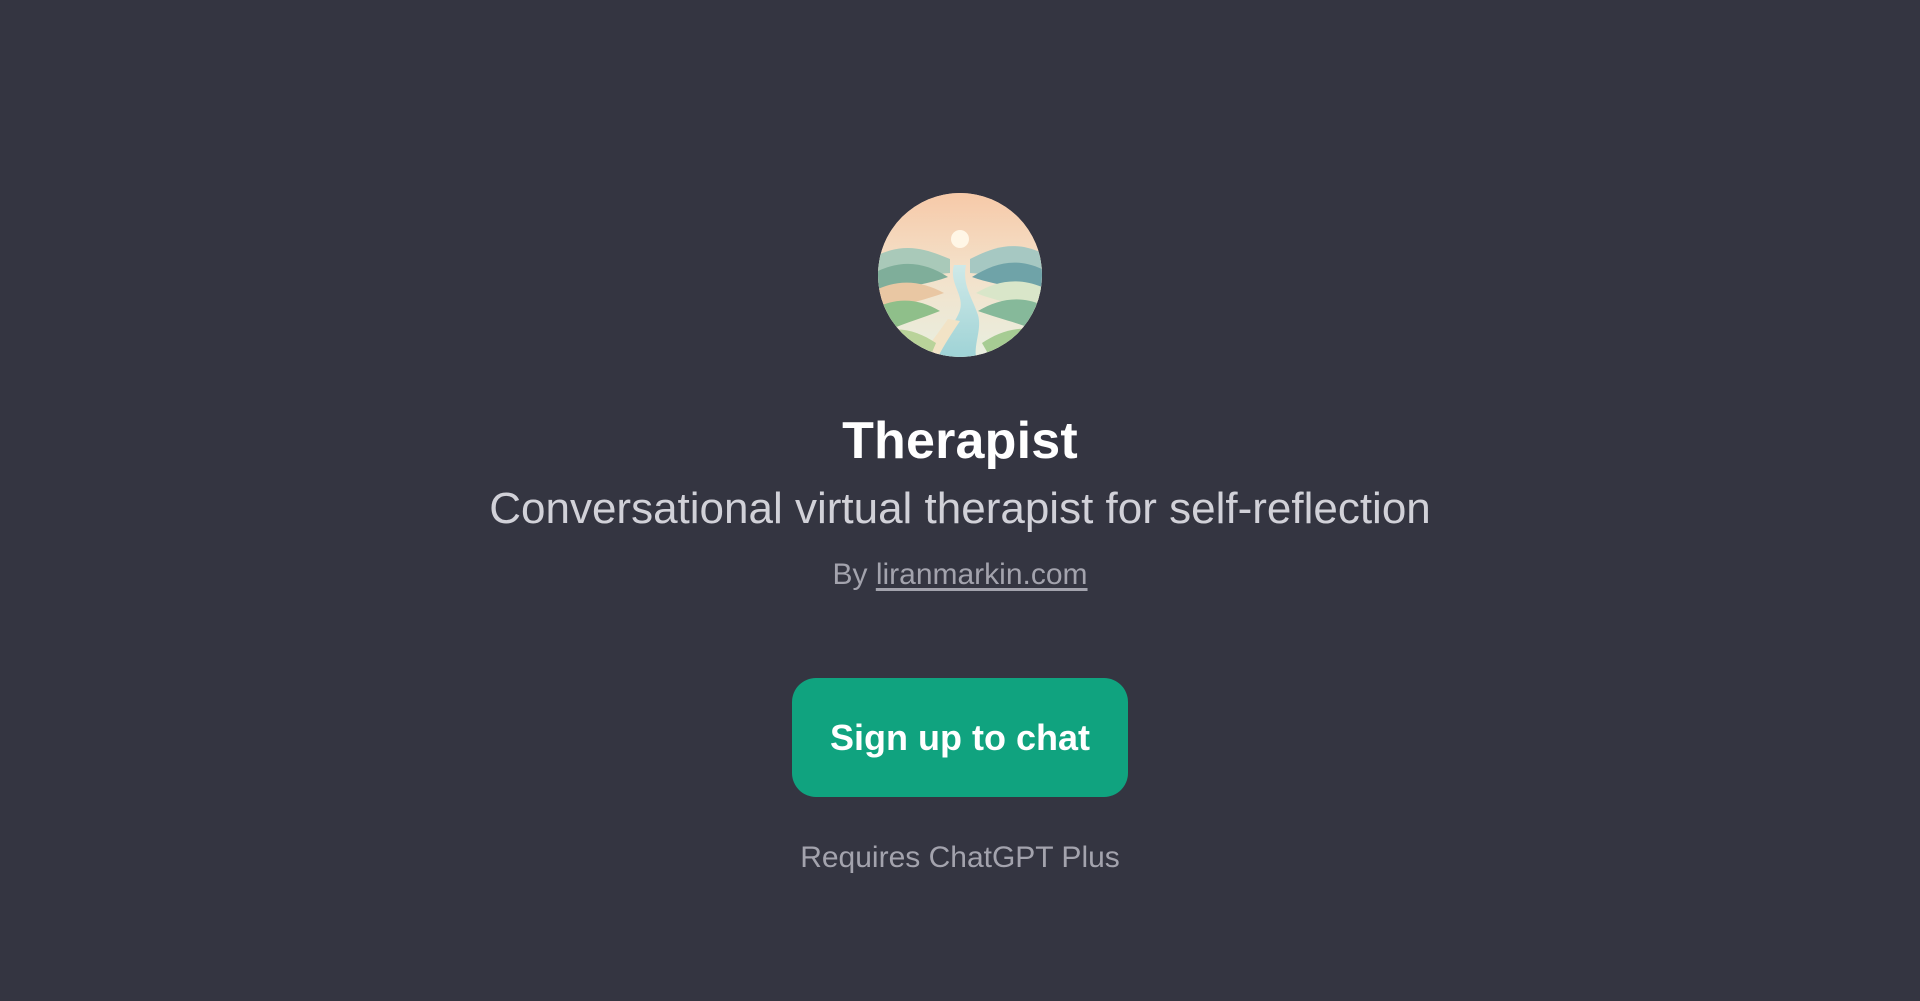 The image size is (1920, 1001). What do you see at coordinates (960, 441) in the screenshot?
I see `gpt-title: Therapist` at bounding box center [960, 441].